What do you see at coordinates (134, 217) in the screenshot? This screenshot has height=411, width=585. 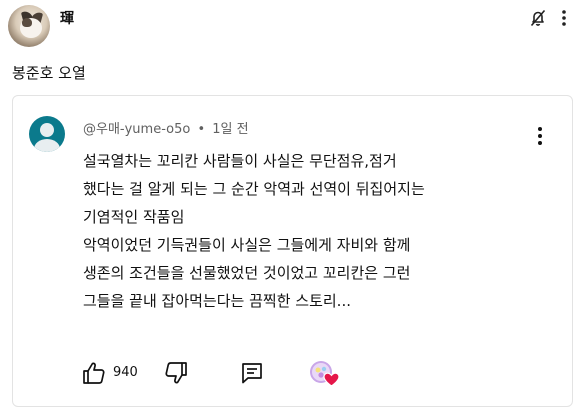 I see `comment-line: 기염적인 작품임` at bounding box center [134, 217].